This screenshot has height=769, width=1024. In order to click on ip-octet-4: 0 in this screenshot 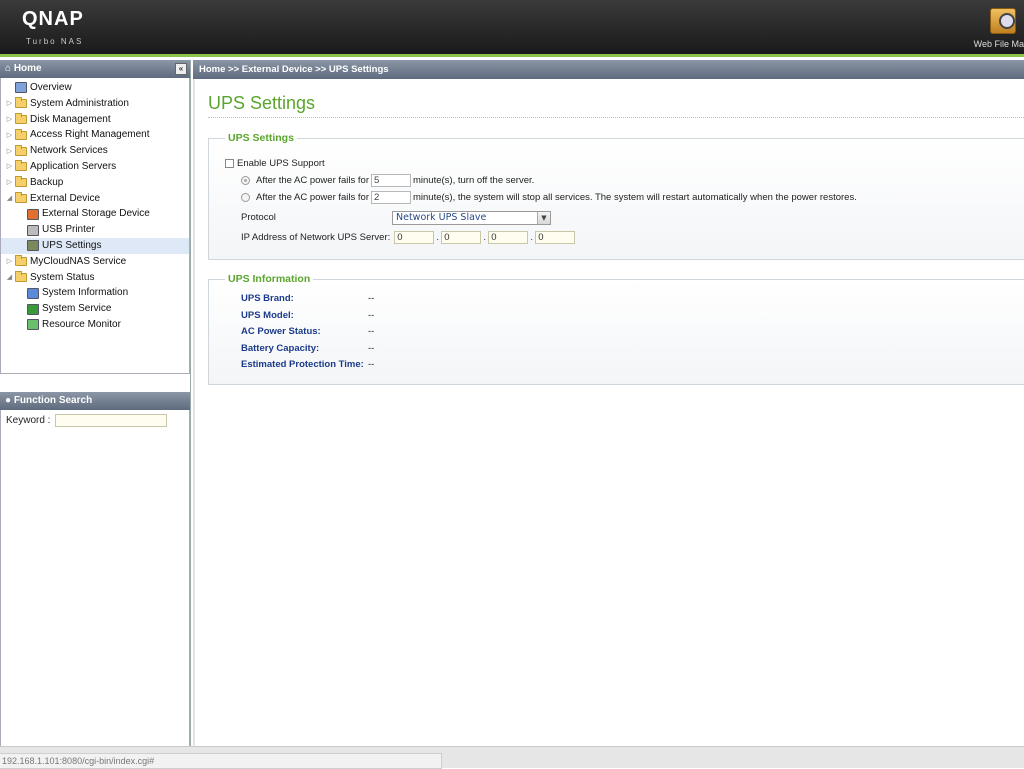, I will do `click(555, 237)`.